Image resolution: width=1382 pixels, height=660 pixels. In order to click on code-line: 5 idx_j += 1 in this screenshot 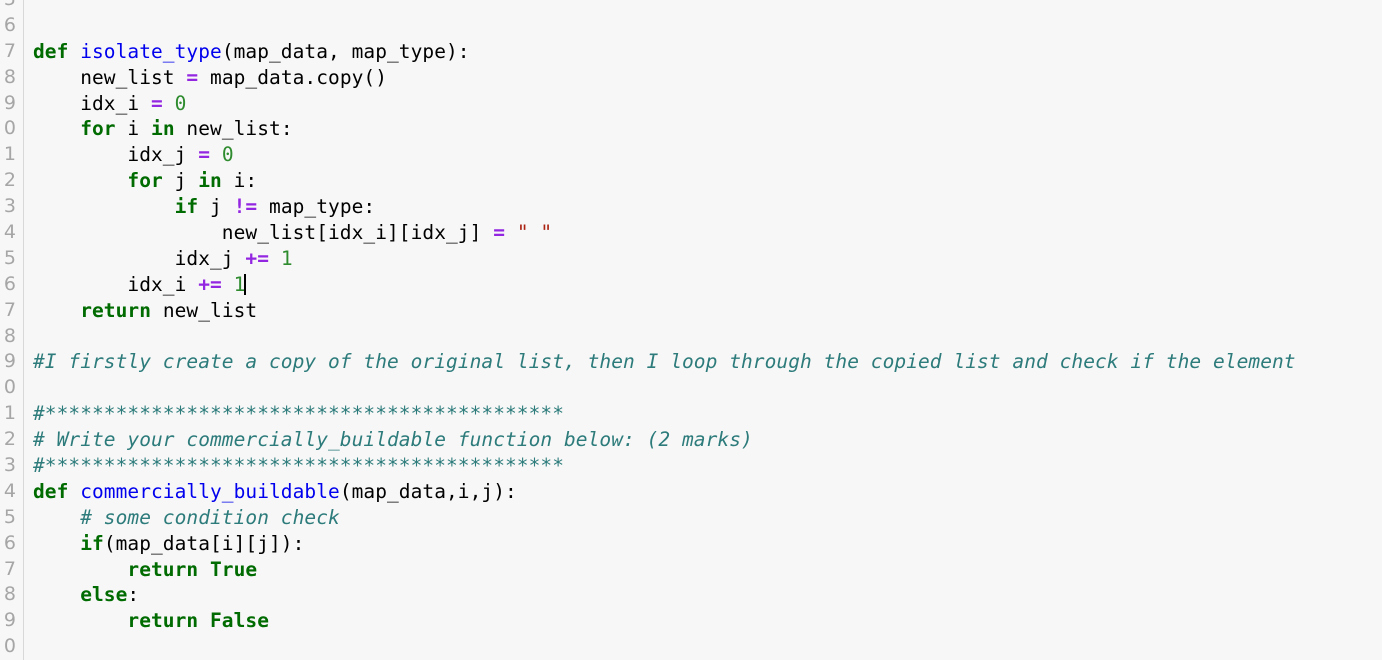, I will do `click(691, 259)`.